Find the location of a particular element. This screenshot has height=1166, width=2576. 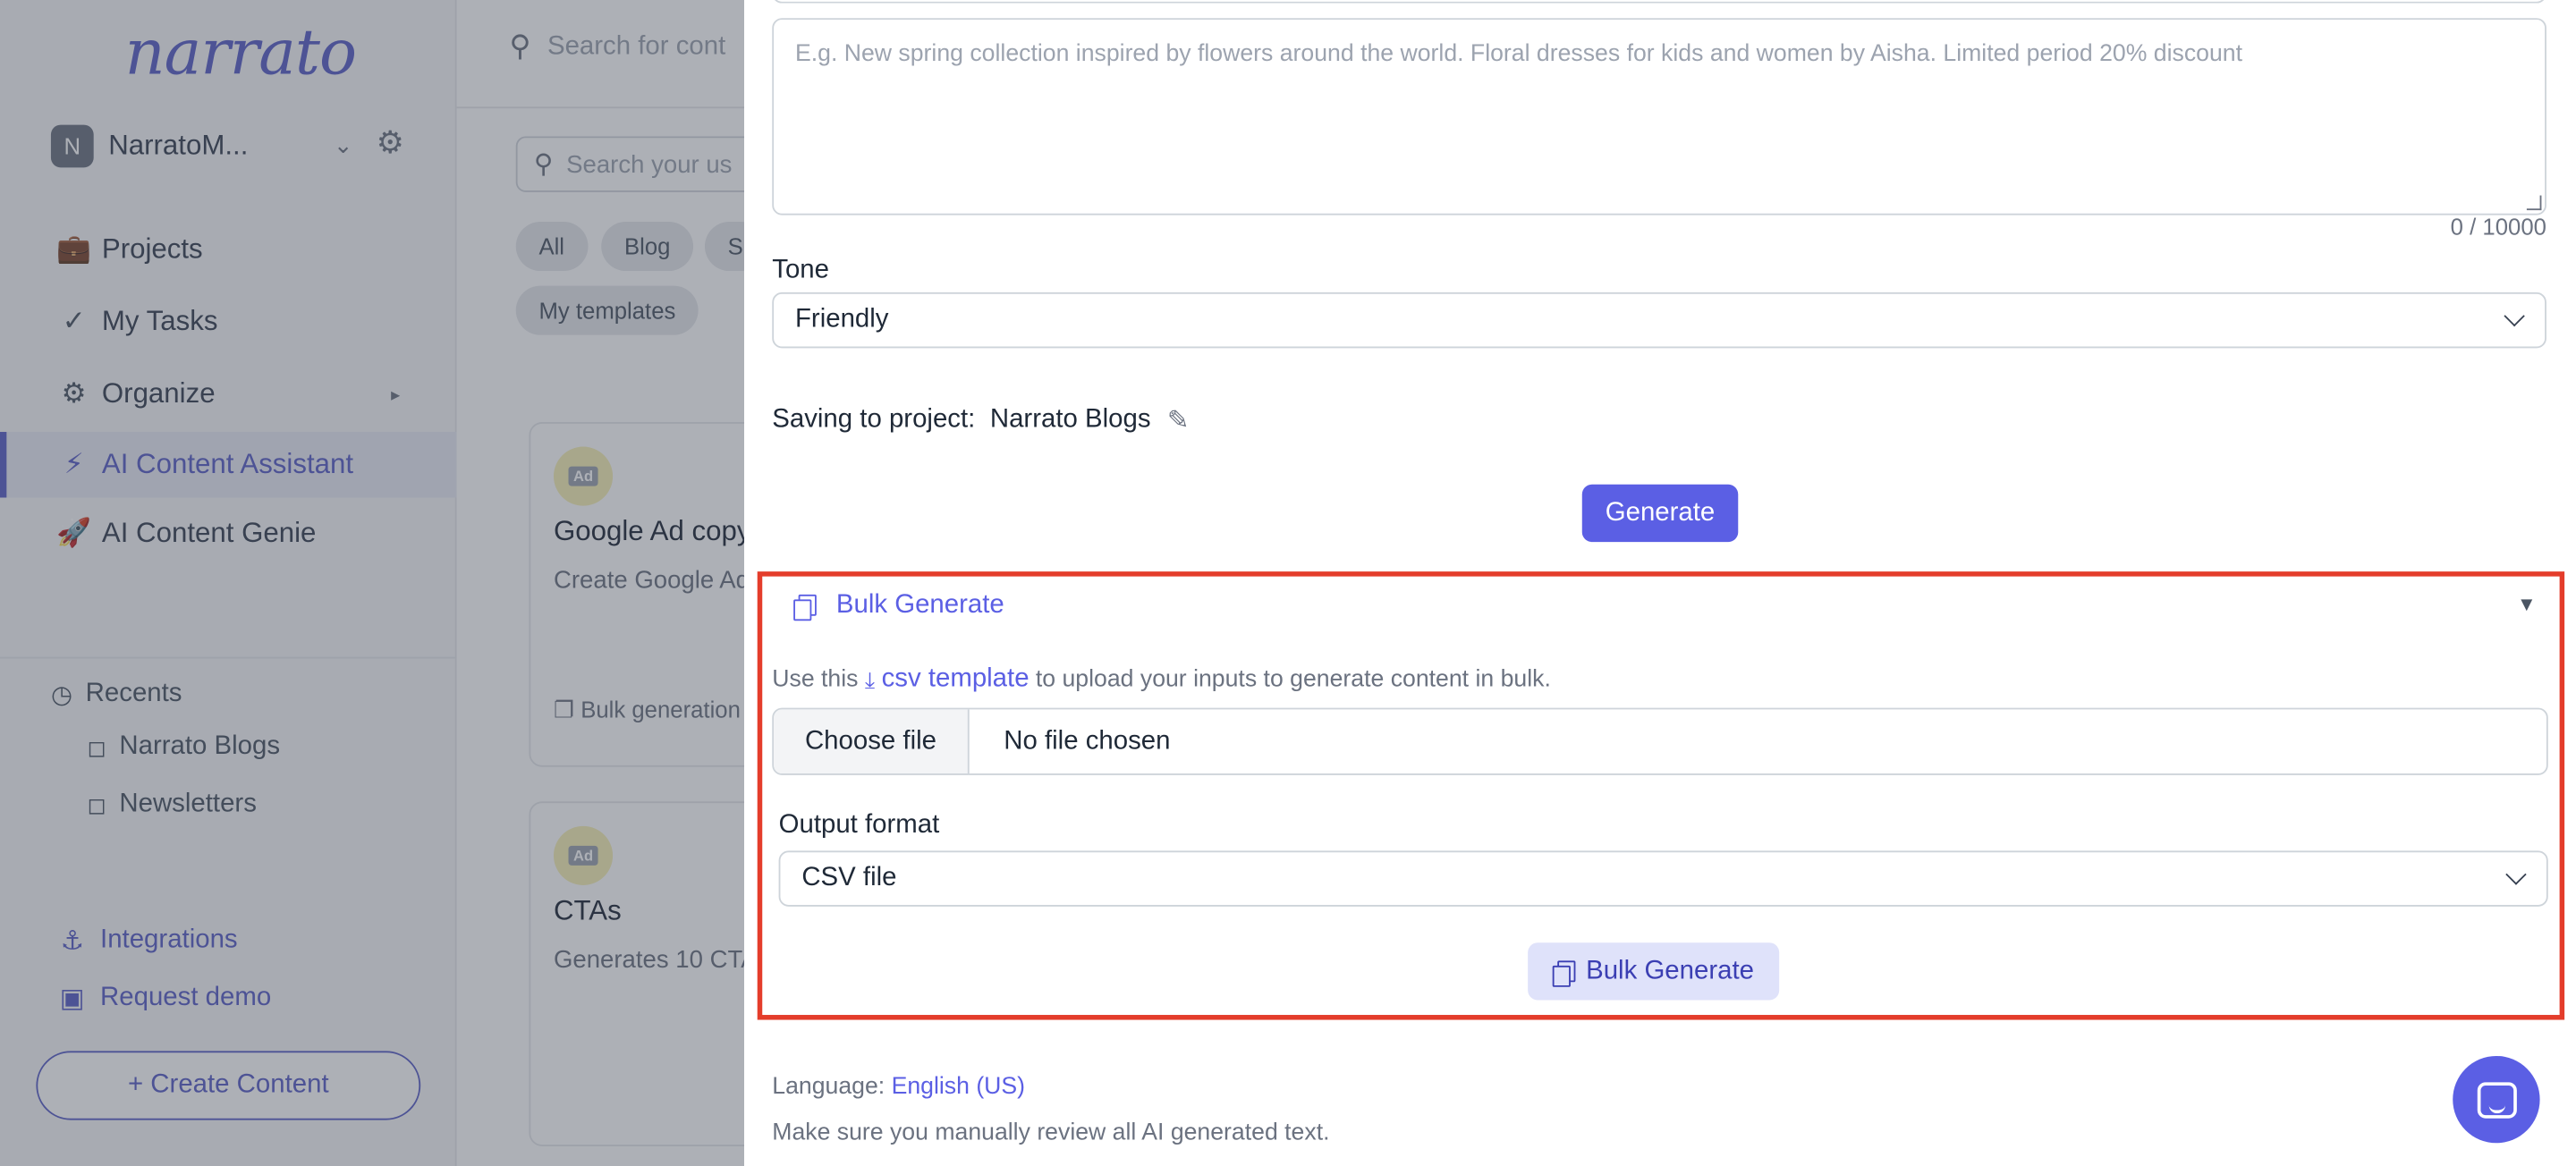

file-status: No file chosen is located at coordinates (1087, 740).